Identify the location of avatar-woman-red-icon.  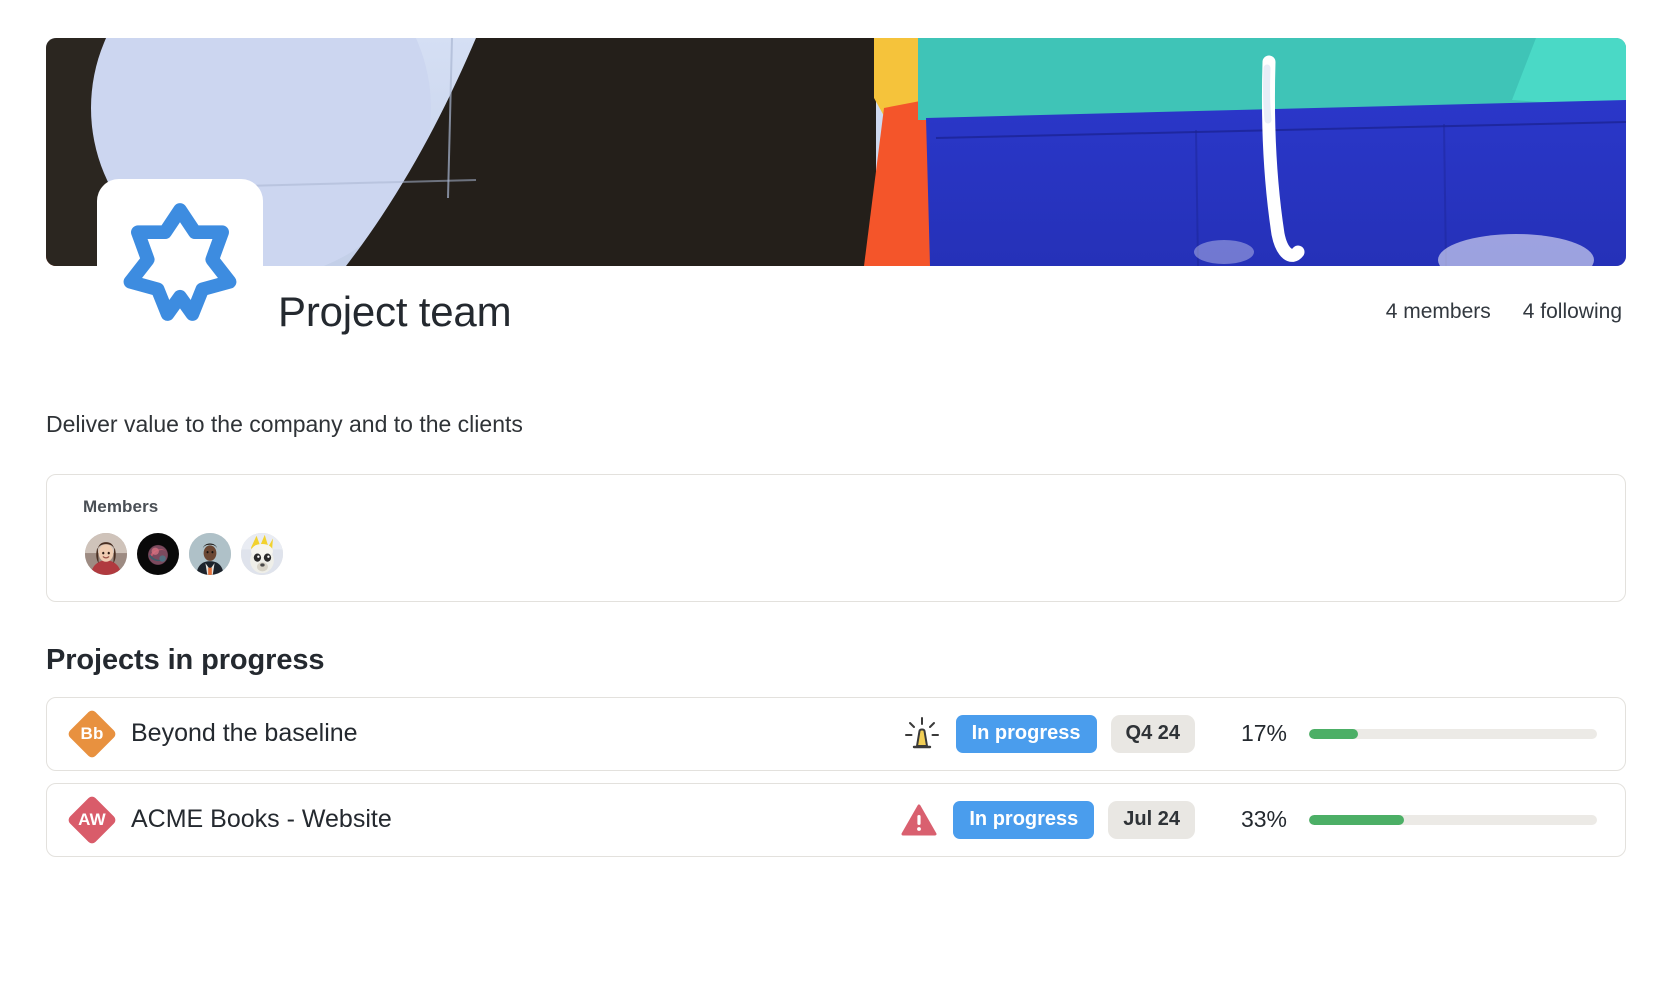
(106, 553).